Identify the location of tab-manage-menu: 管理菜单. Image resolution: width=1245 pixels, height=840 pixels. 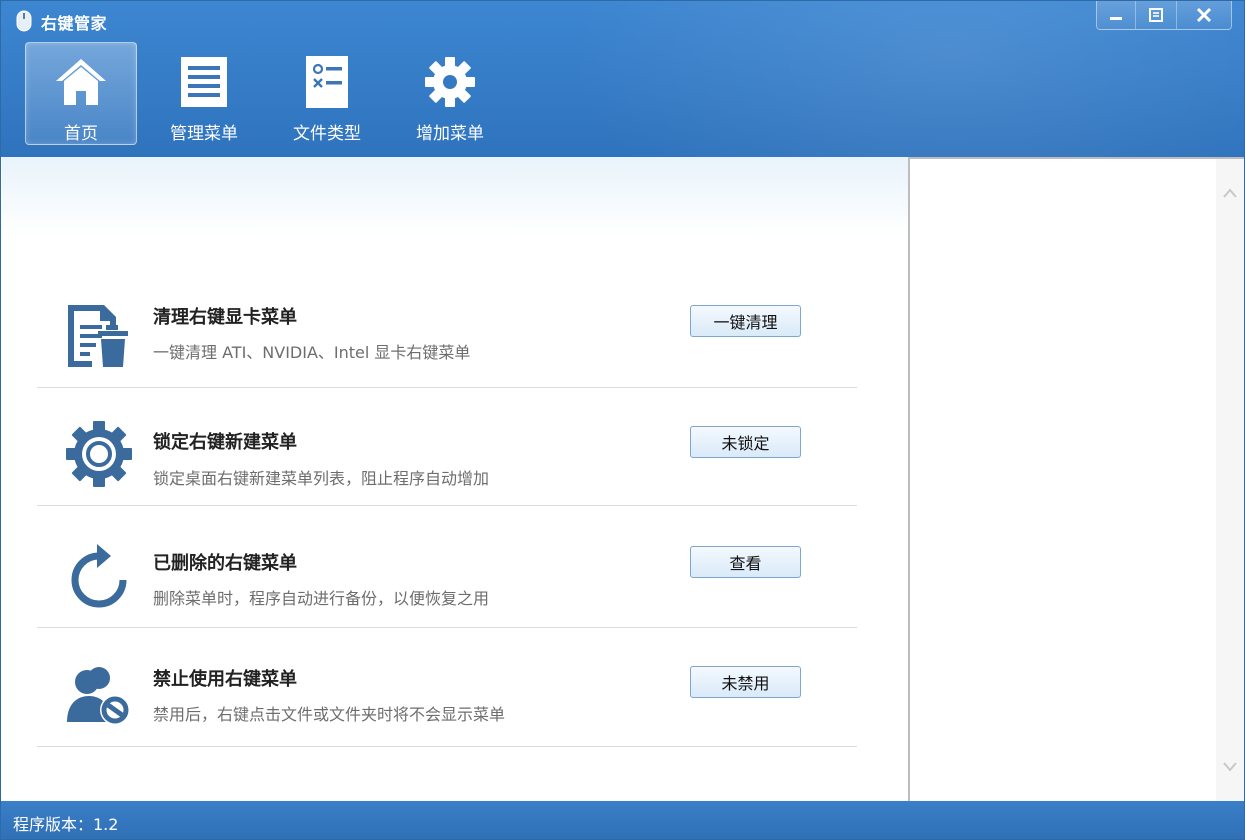
(204, 93).